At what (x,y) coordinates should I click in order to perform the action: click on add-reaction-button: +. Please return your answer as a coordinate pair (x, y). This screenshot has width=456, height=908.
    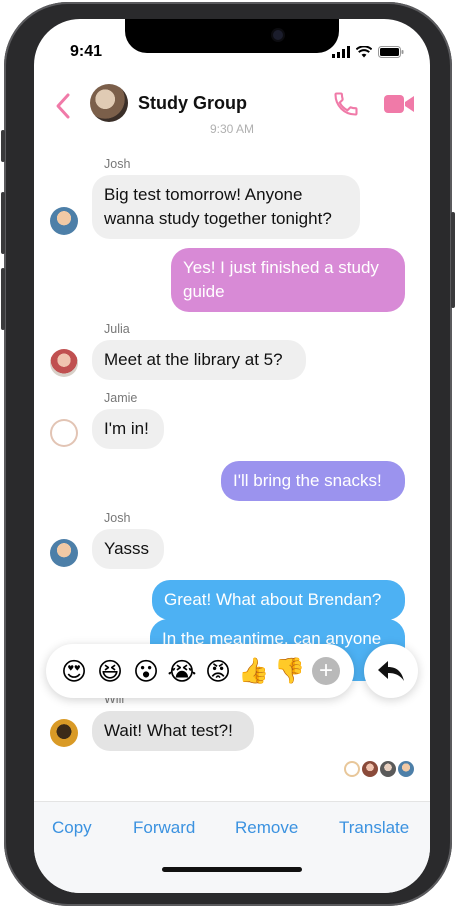
    Looking at the image, I should click on (326, 671).